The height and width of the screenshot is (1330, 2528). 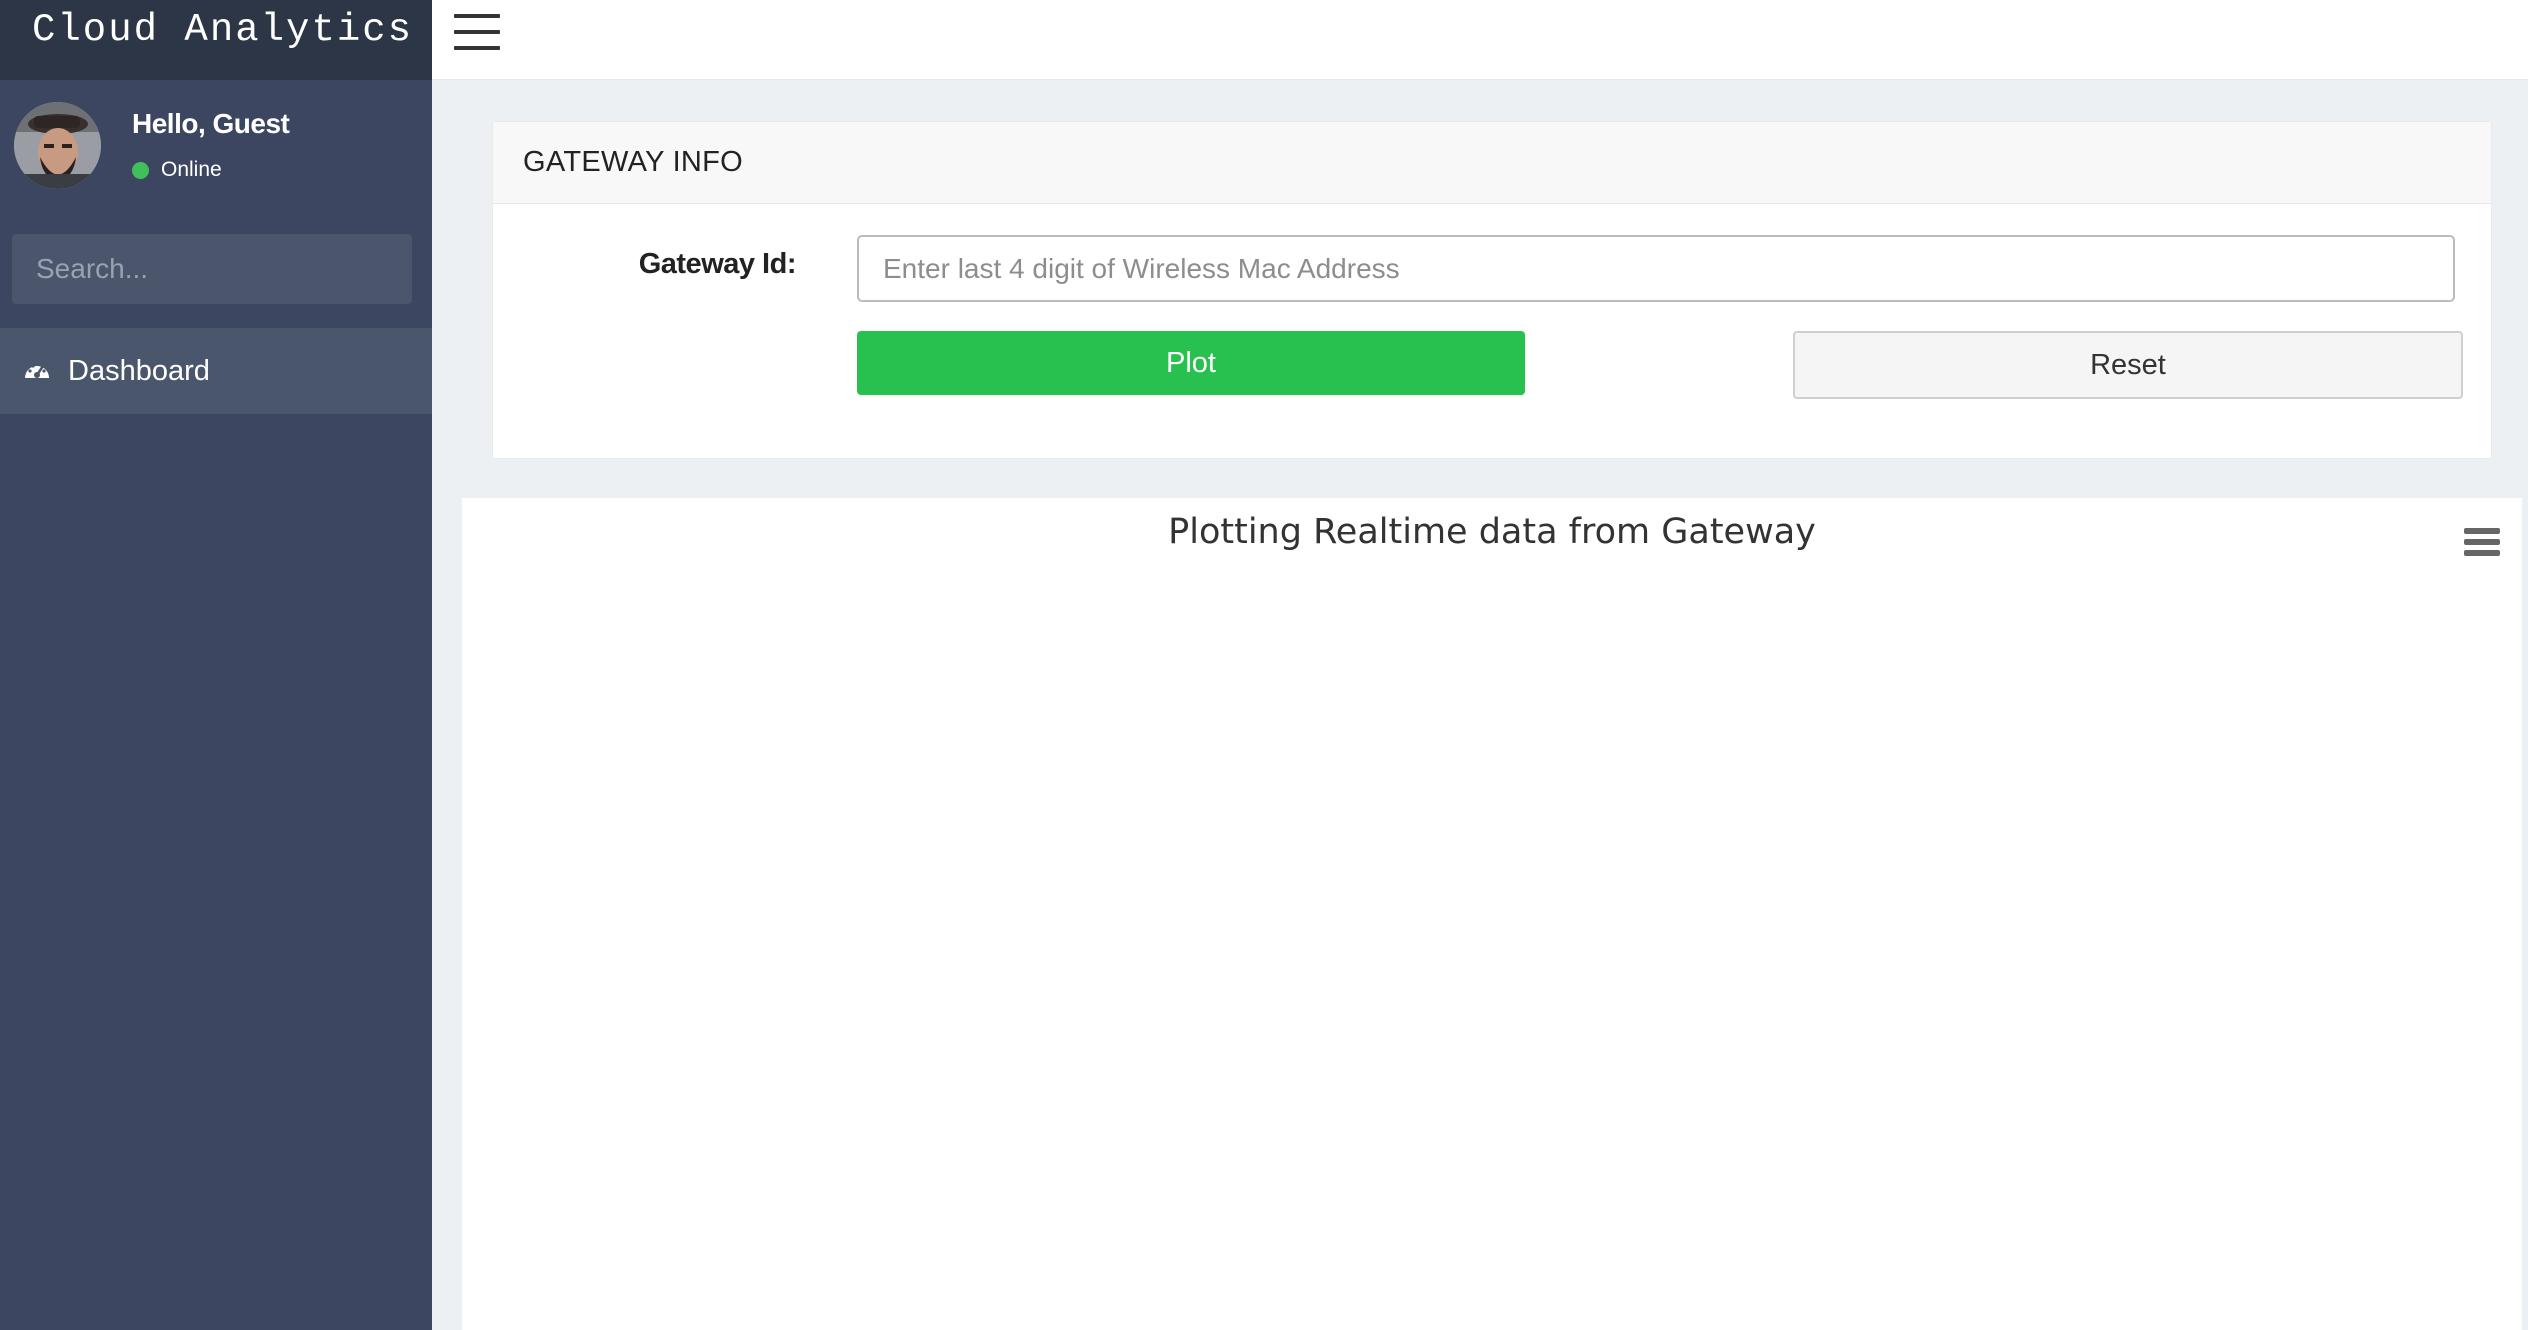 I want to click on search-input, so click(x=212, y=269).